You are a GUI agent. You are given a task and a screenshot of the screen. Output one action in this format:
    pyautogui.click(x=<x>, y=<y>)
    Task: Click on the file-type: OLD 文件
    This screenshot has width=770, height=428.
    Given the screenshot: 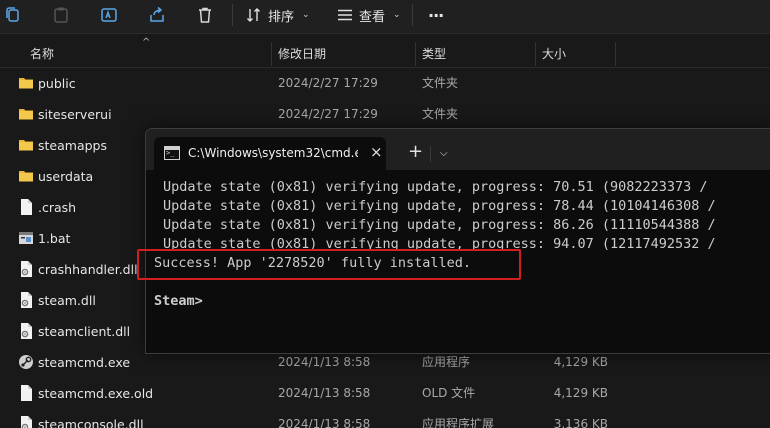 What is the action you would take?
    pyautogui.click(x=449, y=393)
    